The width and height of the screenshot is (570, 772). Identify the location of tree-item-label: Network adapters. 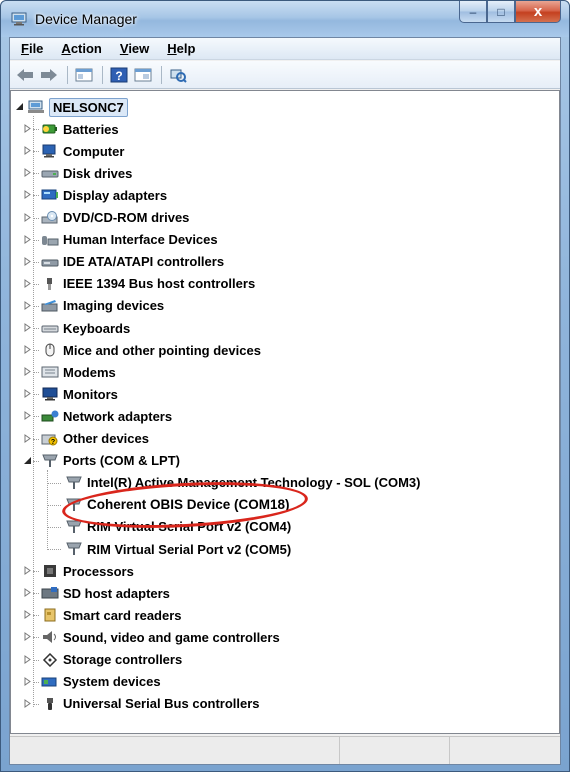
(118, 416).